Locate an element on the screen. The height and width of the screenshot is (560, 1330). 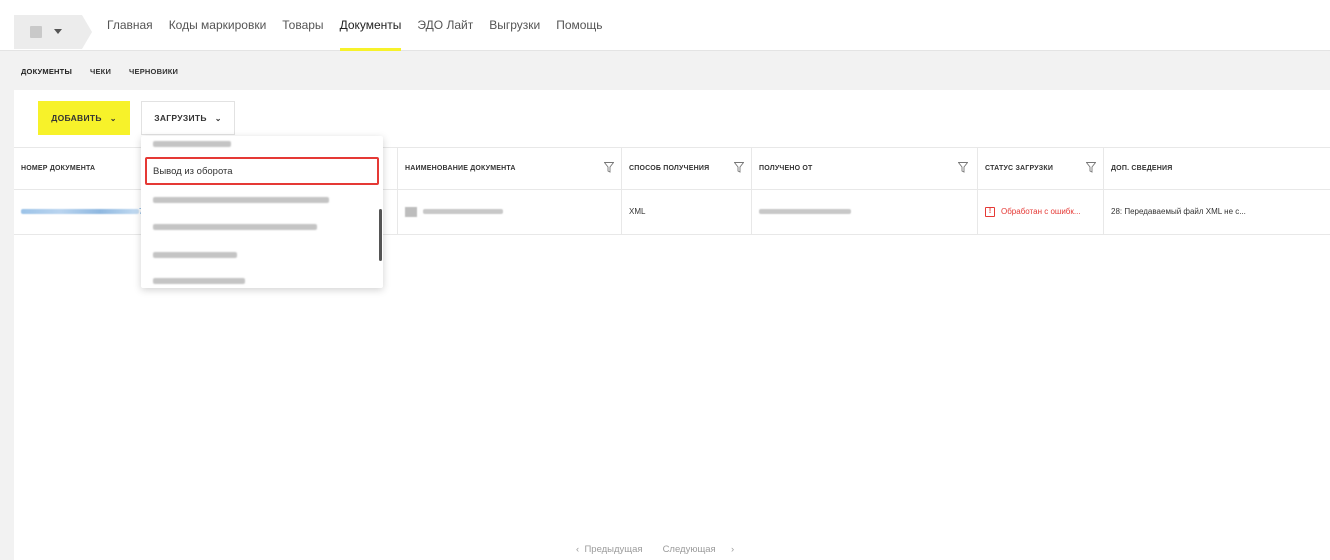
document-number-link is located at coordinates (80, 212).